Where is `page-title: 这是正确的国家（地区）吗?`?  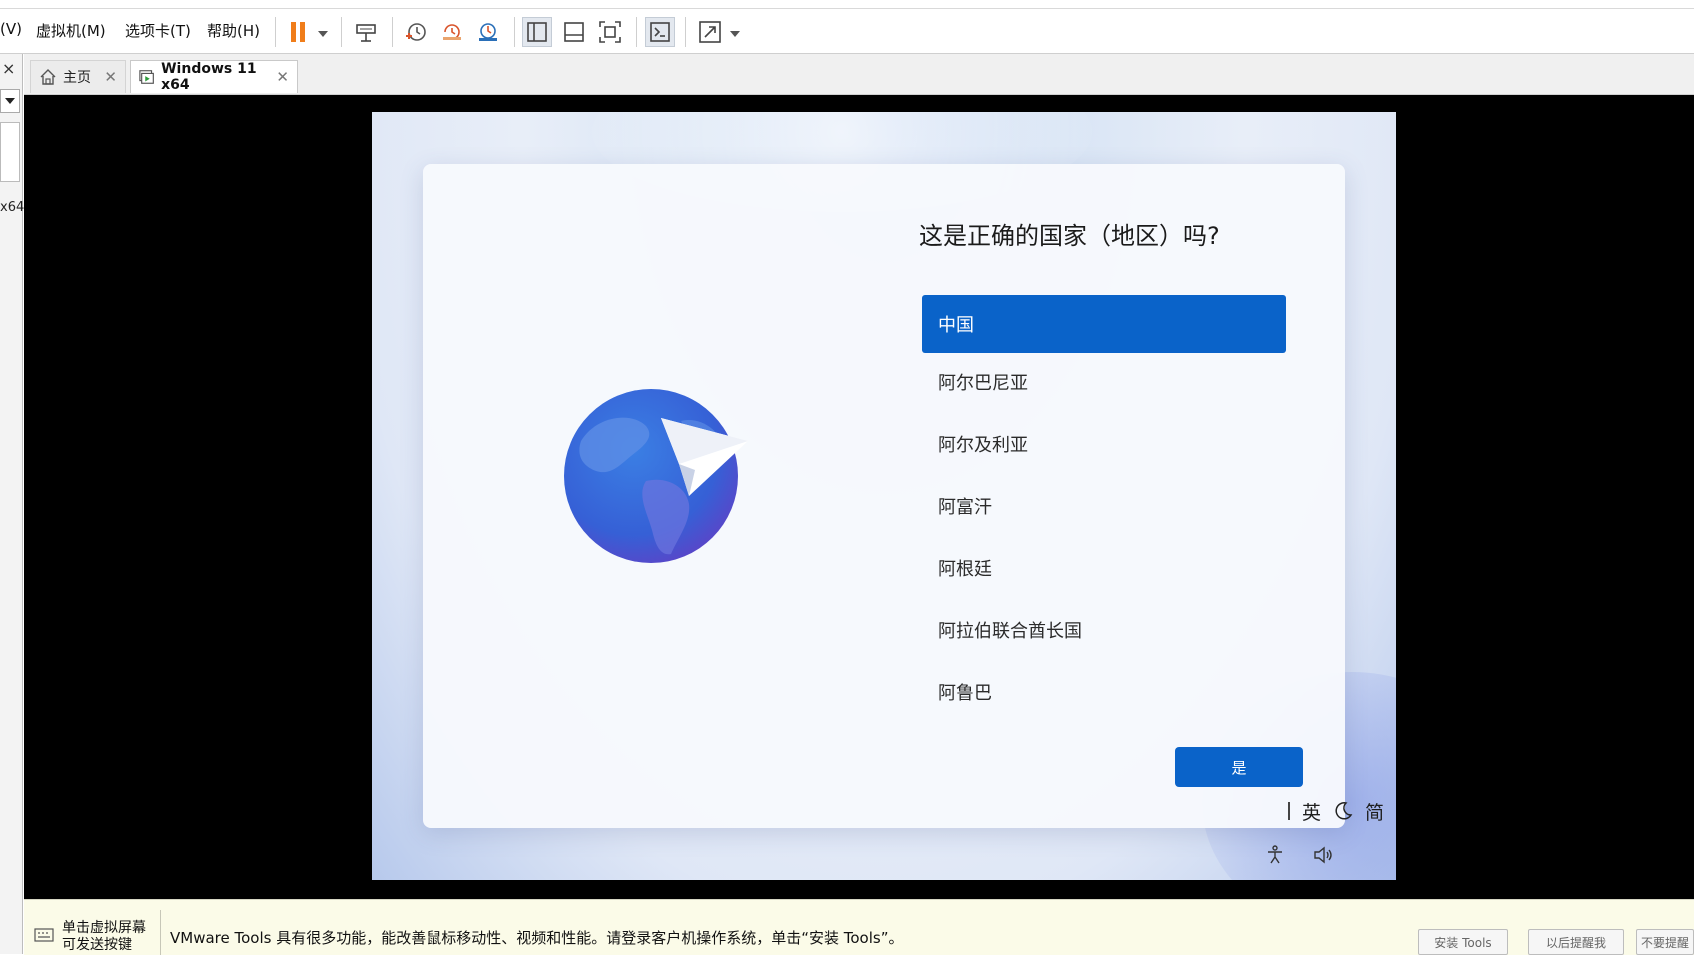 page-title: 这是正确的国家（地区）吗? is located at coordinates (1069, 236).